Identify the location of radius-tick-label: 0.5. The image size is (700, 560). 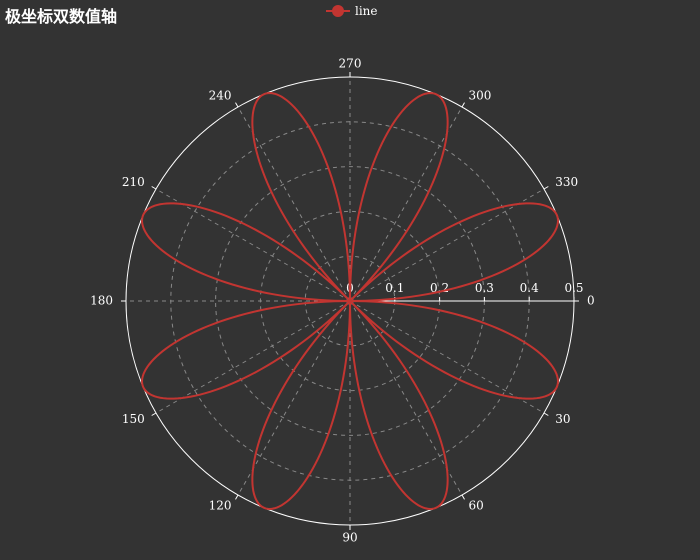
(573, 288).